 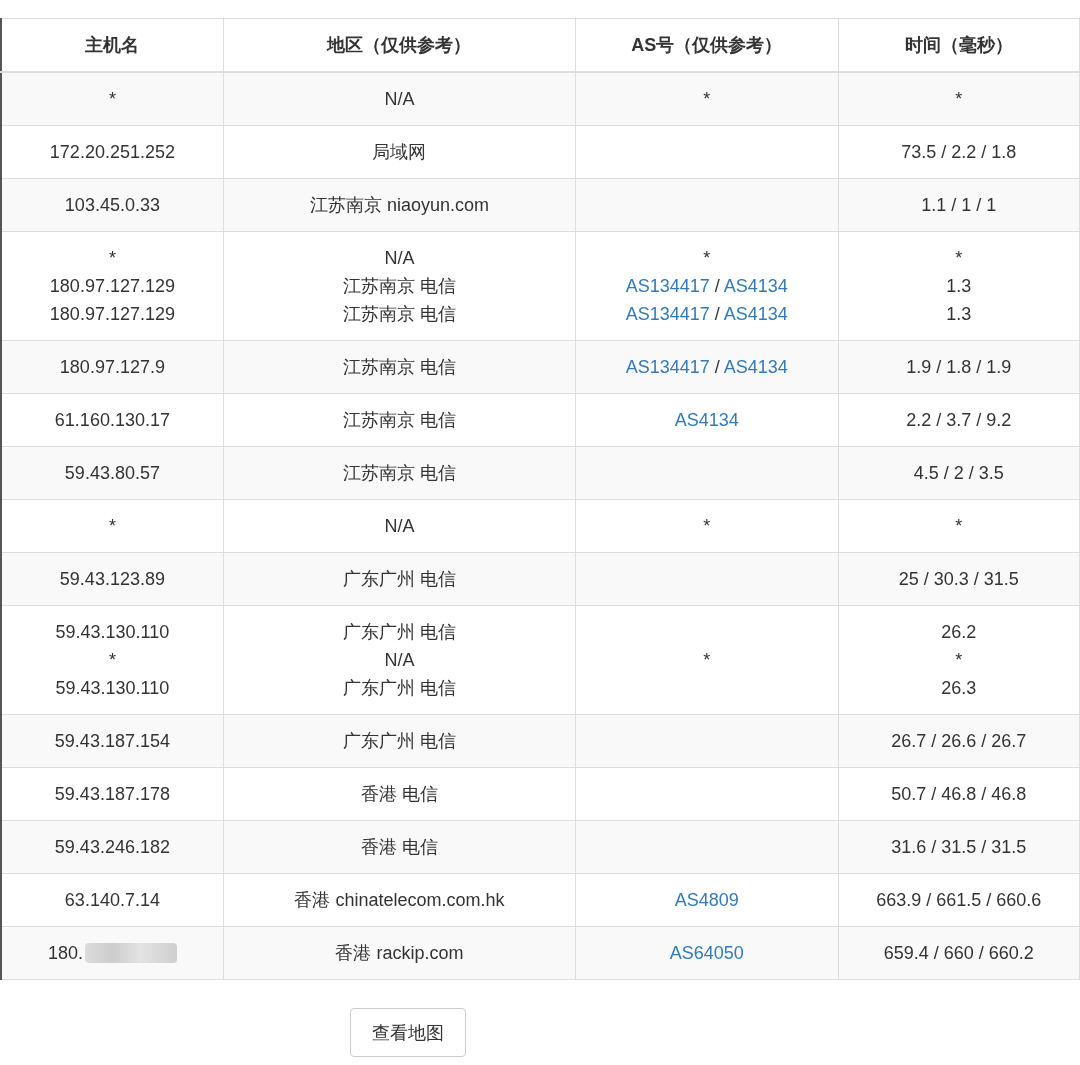 I want to click on time-text: 73.5 / 2.2 / 1.8, so click(x=959, y=152).